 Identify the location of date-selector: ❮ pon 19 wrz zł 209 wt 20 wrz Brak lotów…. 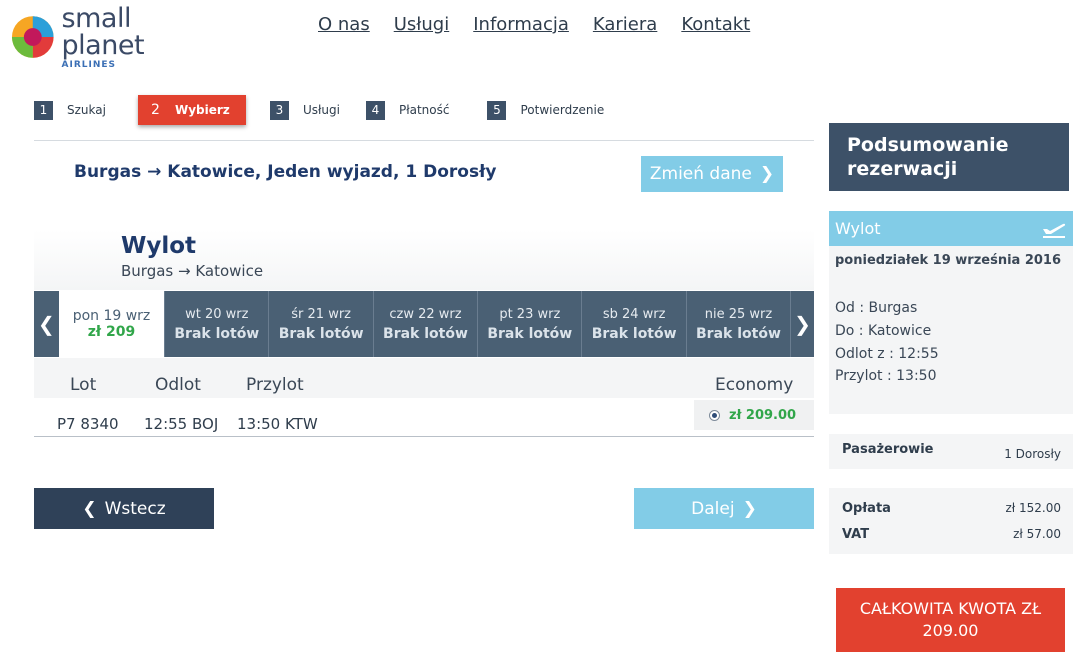
(424, 324).